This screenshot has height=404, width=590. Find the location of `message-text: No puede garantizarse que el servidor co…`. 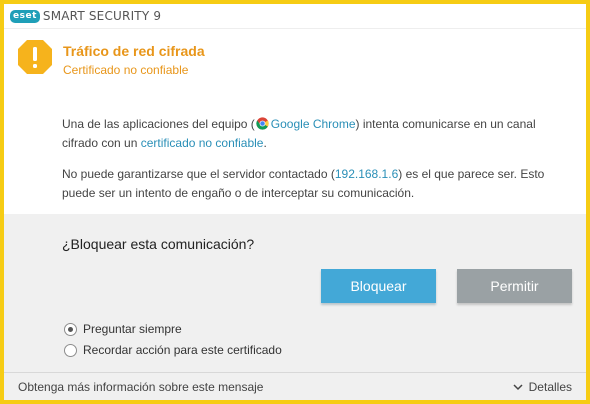

message-text: No puede garantizarse que el servidor co… is located at coordinates (198, 174).